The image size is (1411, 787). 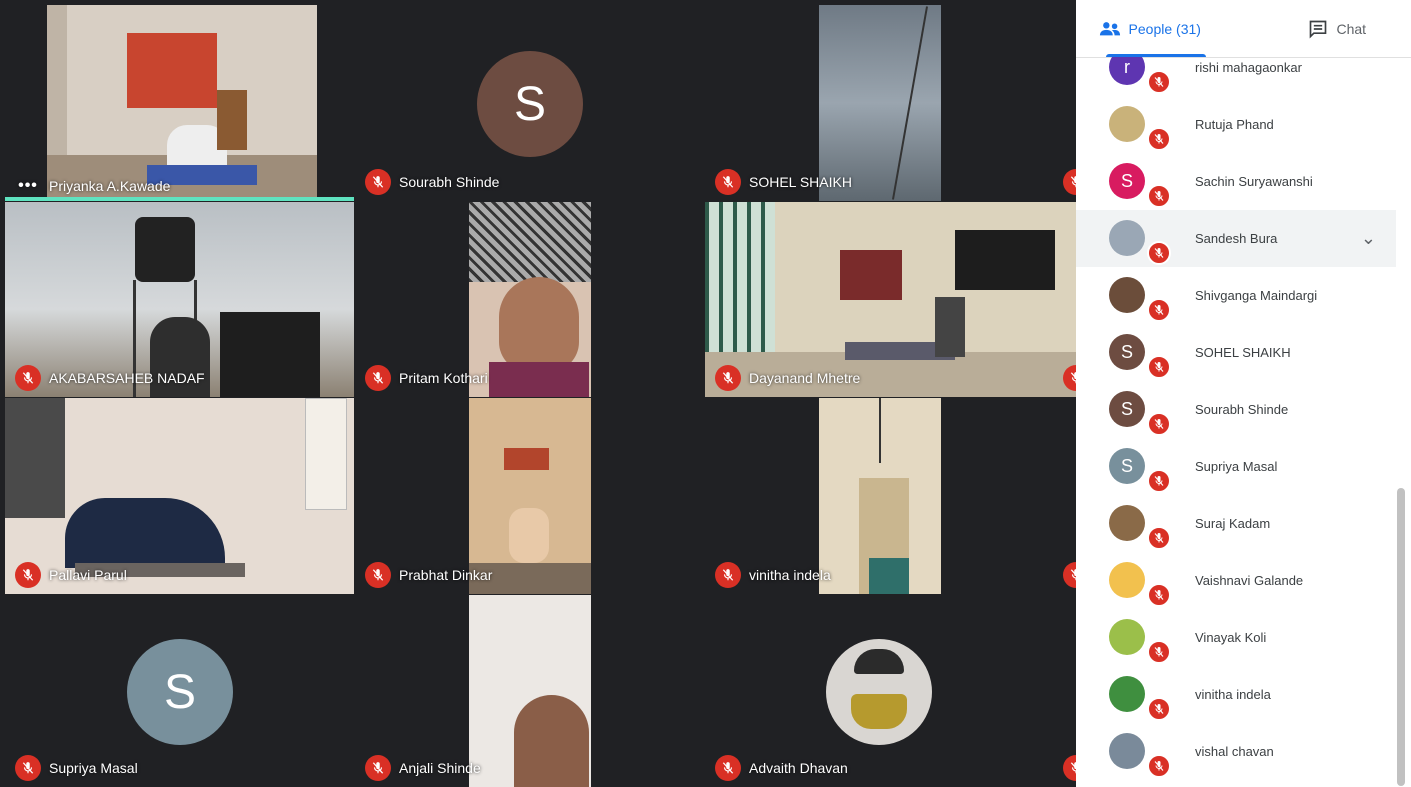 I want to click on video-tile: S Sourabh Shinde, so click(x=529, y=103).